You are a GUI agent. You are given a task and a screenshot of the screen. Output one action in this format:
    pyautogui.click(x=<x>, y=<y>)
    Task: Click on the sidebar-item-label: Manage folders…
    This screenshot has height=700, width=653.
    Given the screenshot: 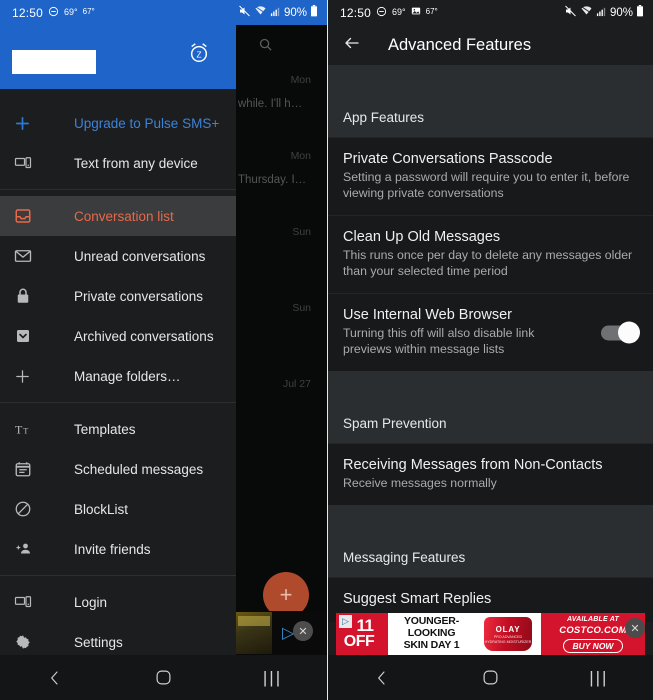 What is the action you would take?
    pyautogui.click(x=127, y=376)
    